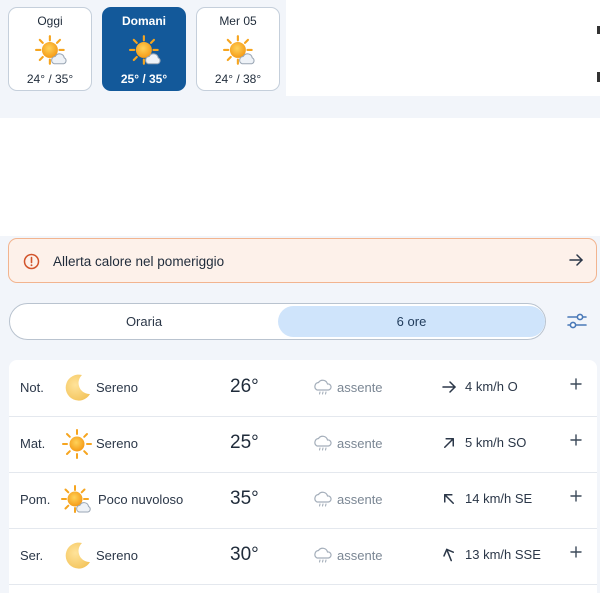  What do you see at coordinates (244, 554) in the screenshot?
I see `temperature: 30°` at bounding box center [244, 554].